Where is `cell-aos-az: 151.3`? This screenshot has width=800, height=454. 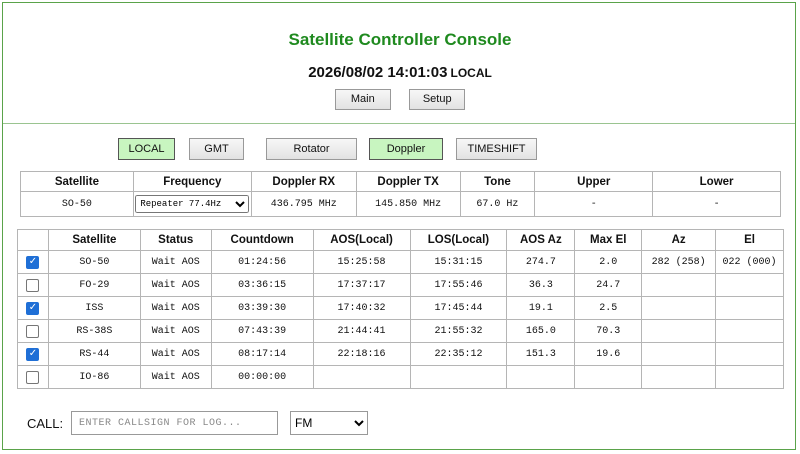 cell-aos-az: 151.3 is located at coordinates (541, 354).